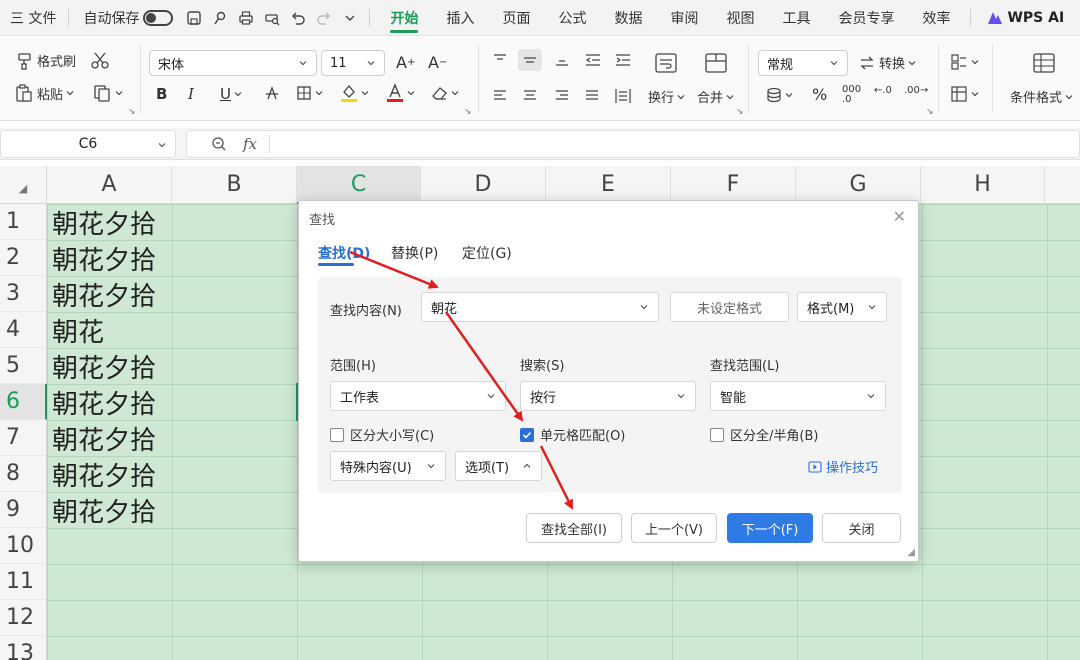  What do you see at coordinates (733, 185) in the screenshot?
I see `column-header-f: F` at bounding box center [733, 185].